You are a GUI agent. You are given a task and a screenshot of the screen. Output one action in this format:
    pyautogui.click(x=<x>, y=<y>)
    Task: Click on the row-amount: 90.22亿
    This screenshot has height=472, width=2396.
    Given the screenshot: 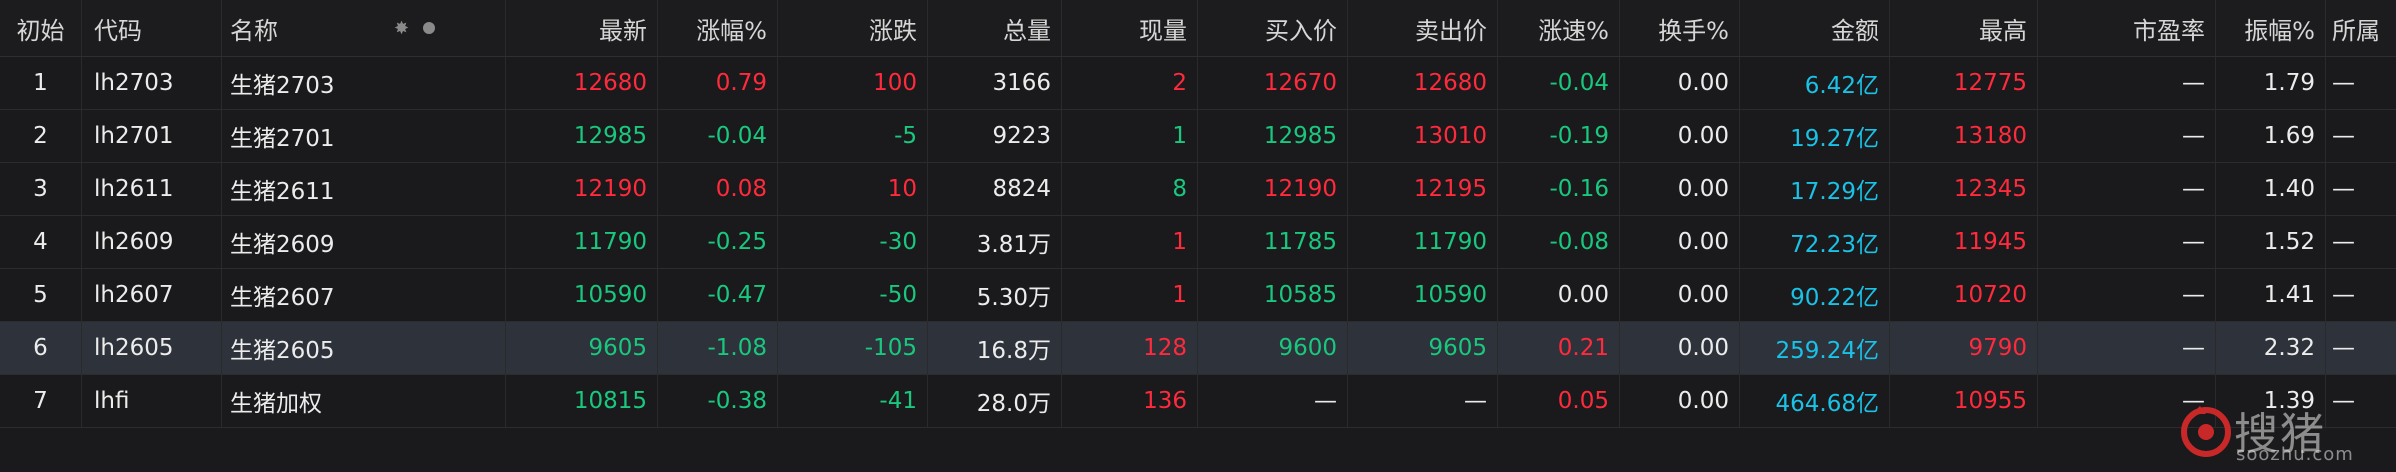 What is the action you would take?
    pyautogui.click(x=1815, y=295)
    